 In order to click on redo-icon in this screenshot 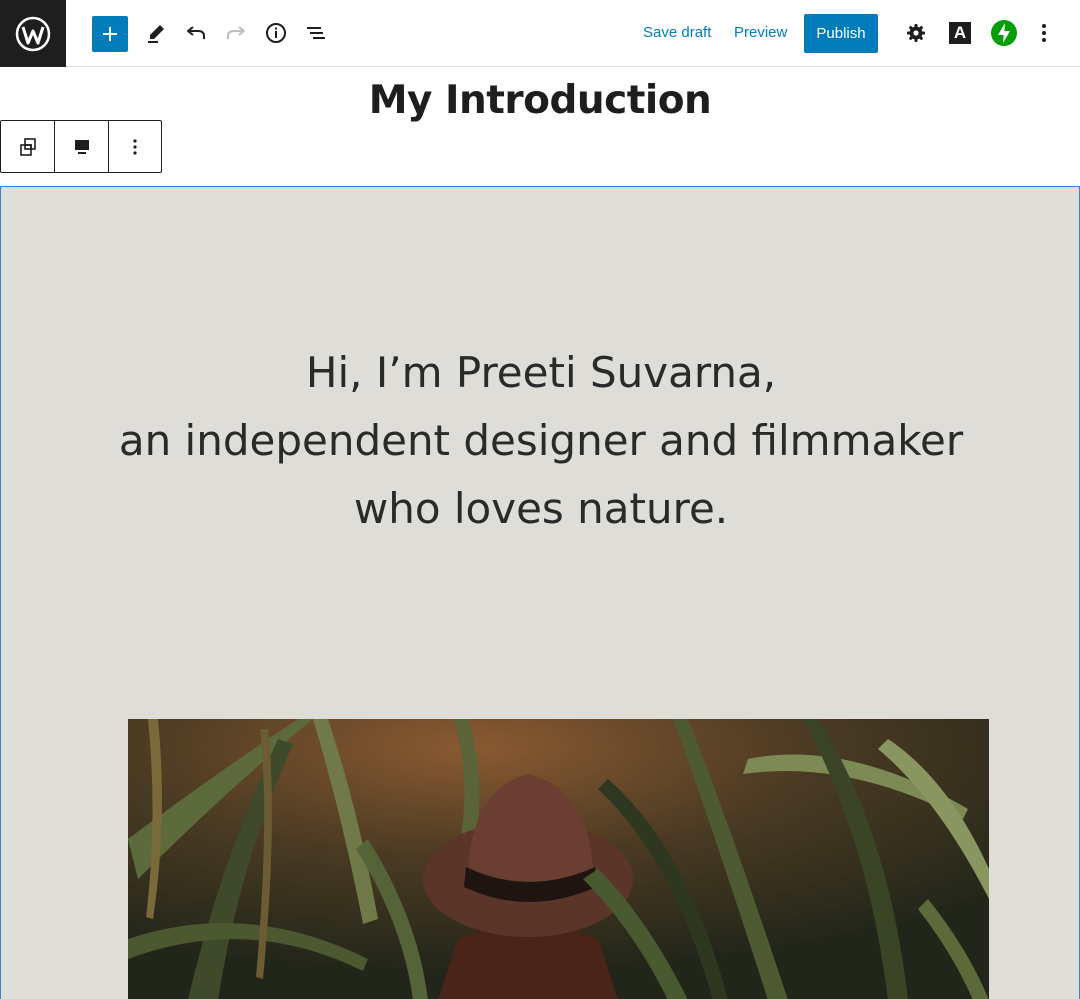, I will do `click(236, 32)`.